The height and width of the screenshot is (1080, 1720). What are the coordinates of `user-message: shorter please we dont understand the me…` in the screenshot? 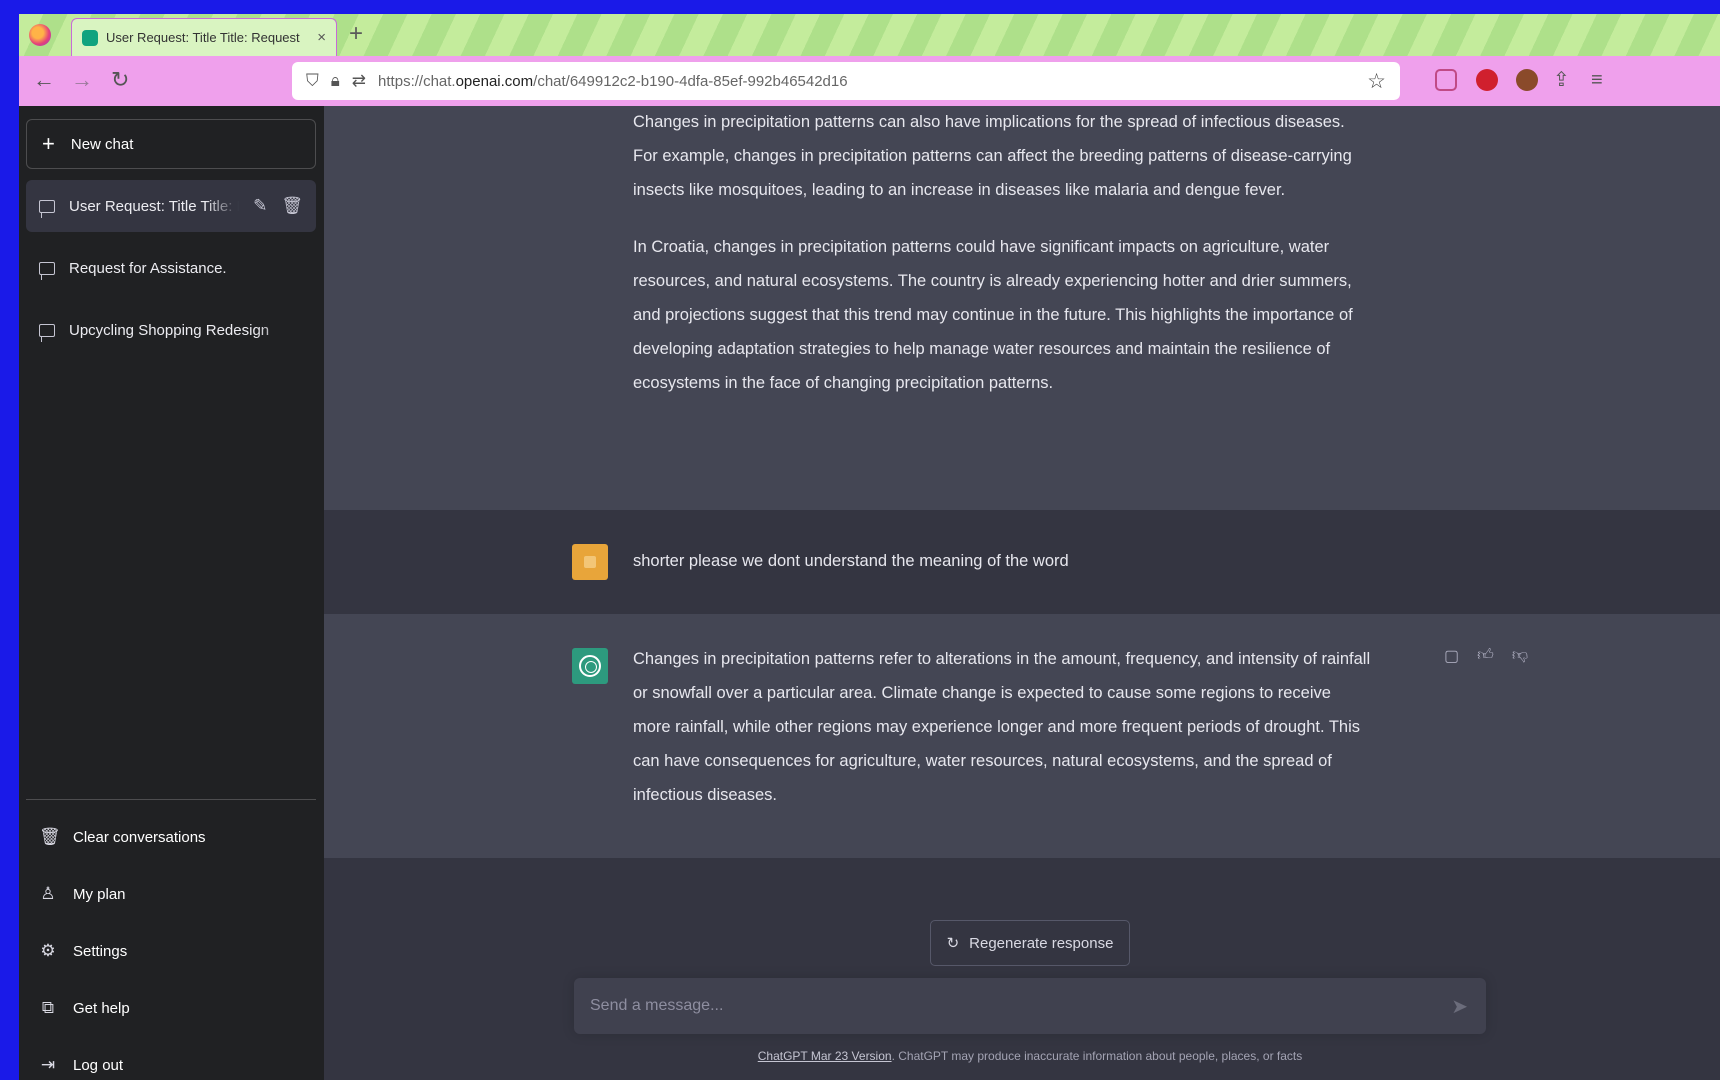 It's located at (1022, 562).